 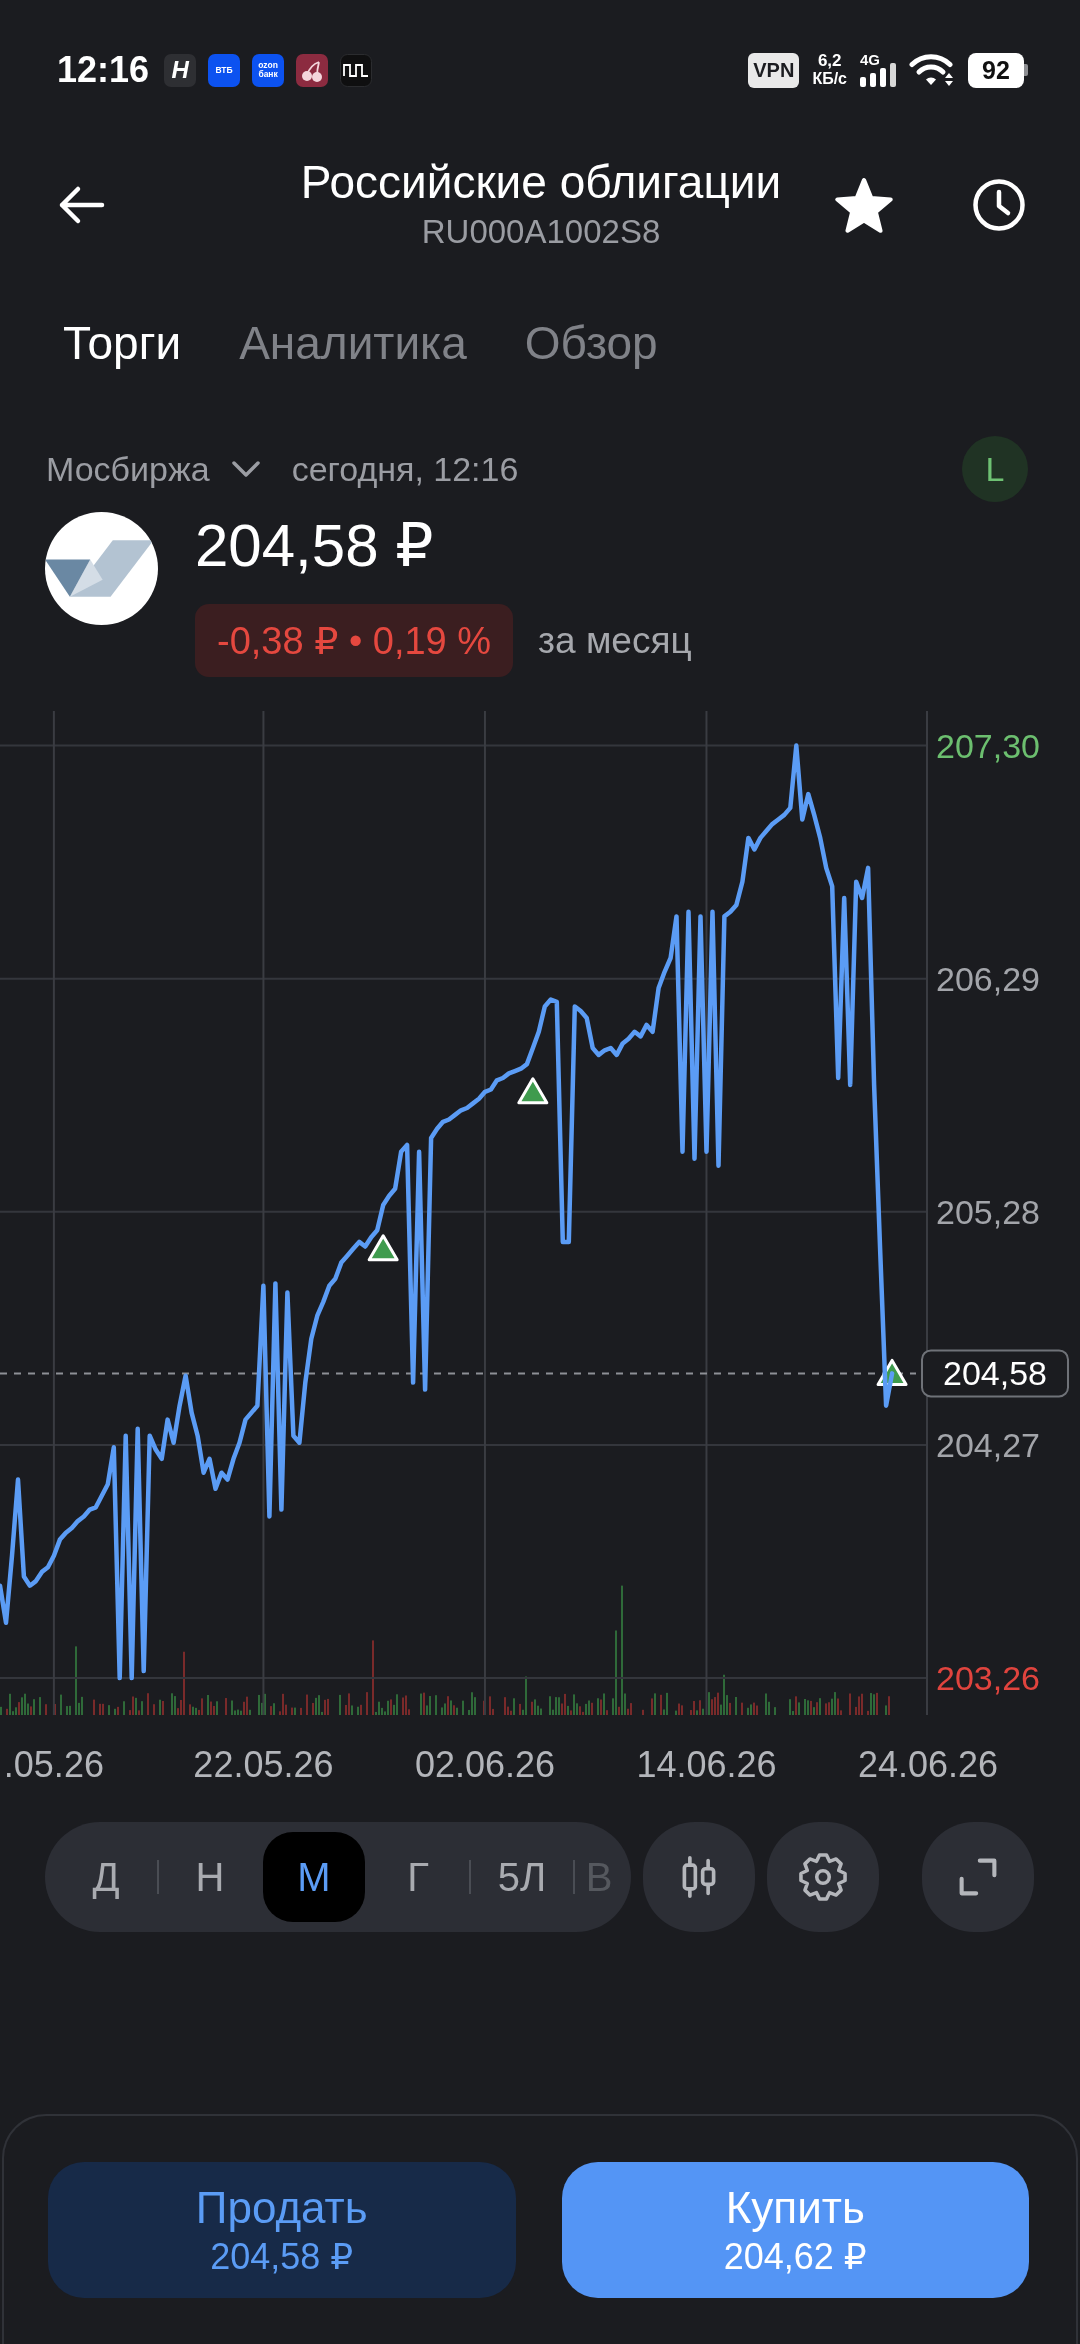 I want to click on tab: Торги, so click(x=122, y=342).